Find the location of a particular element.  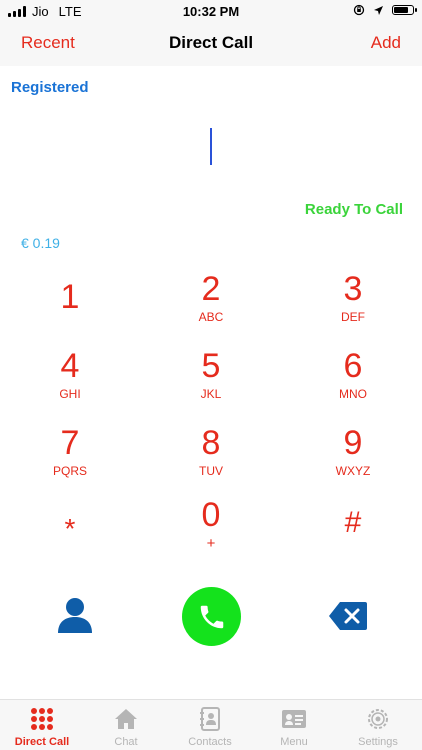

nav-bar: Recent Direct Call Add is located at coordinates (211, 45).